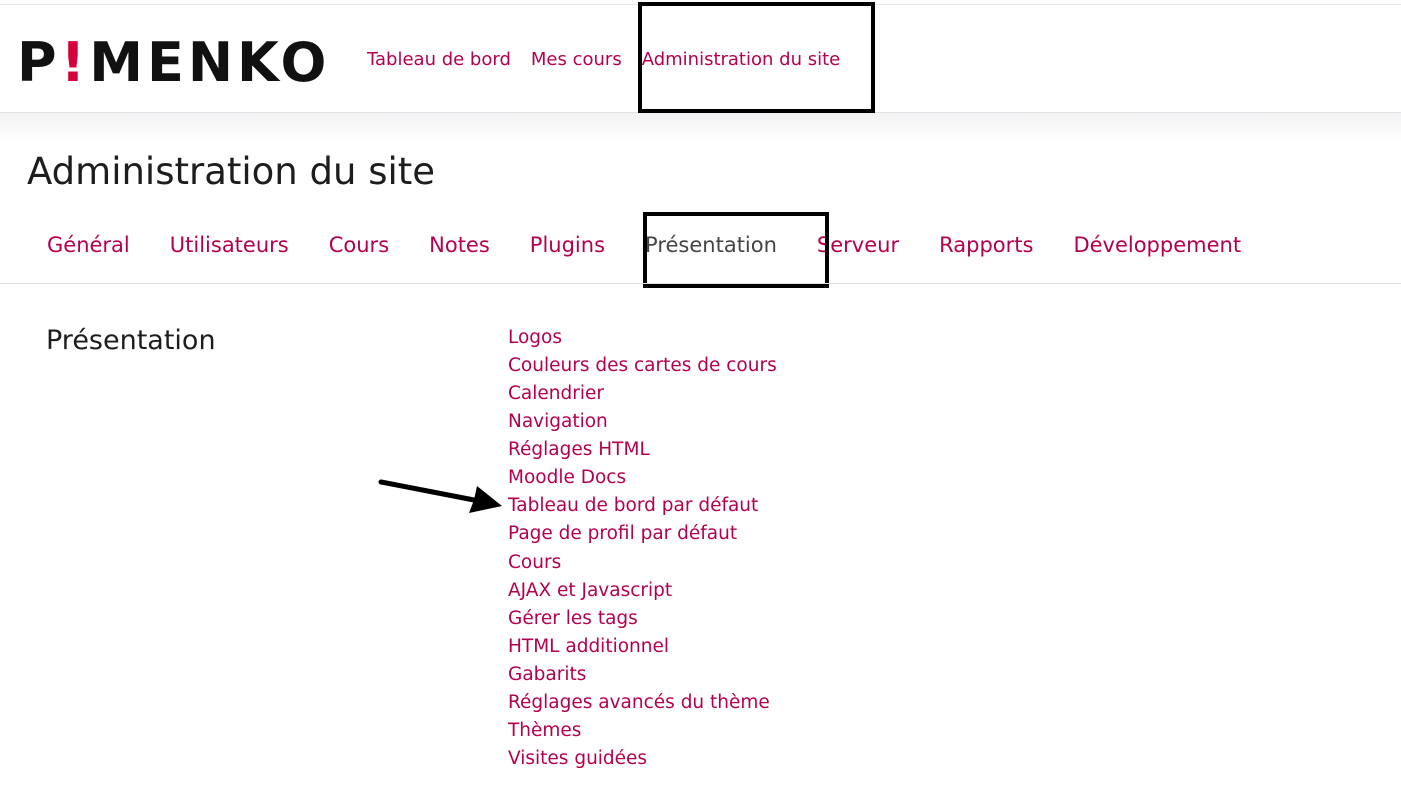  I want to click on tab-plugins: Plugins, so click(567, 245).